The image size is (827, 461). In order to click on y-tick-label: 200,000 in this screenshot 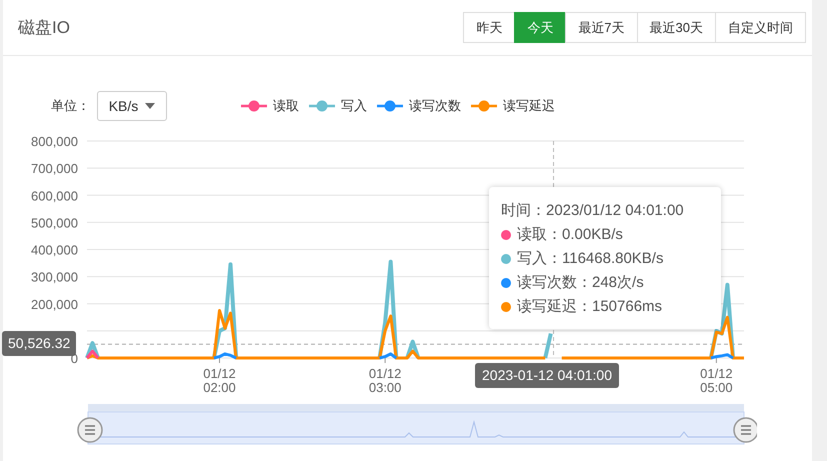, I will do `click(54, 304)`.